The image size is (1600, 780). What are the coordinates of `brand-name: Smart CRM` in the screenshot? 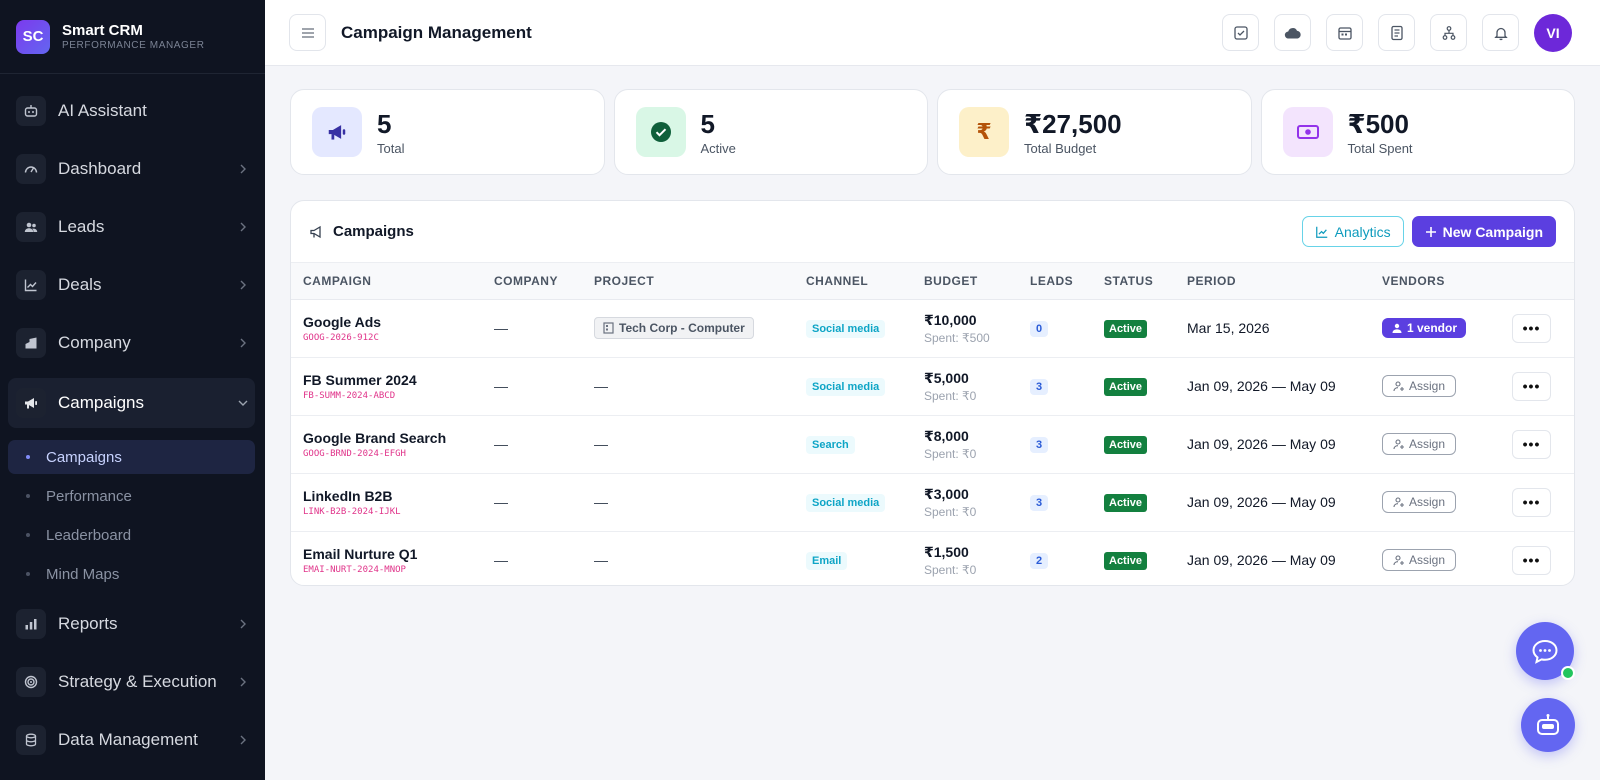 It's located at (102, 30).